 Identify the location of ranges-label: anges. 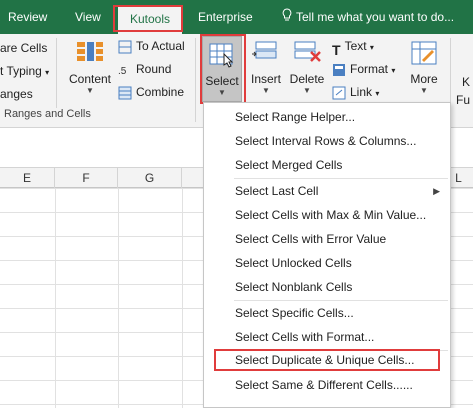
(16, 94).